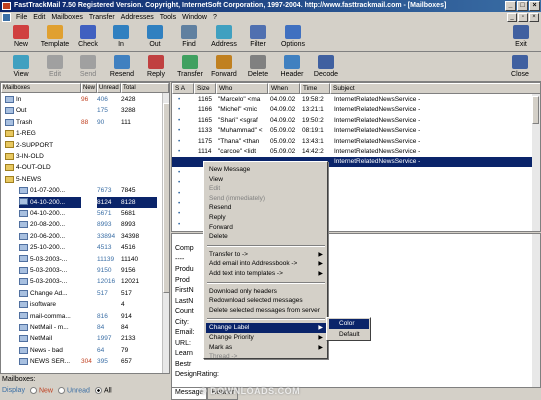 This screenshot has width=541, height=400. I want to click on col-subject: Subject, so click(435, 88).